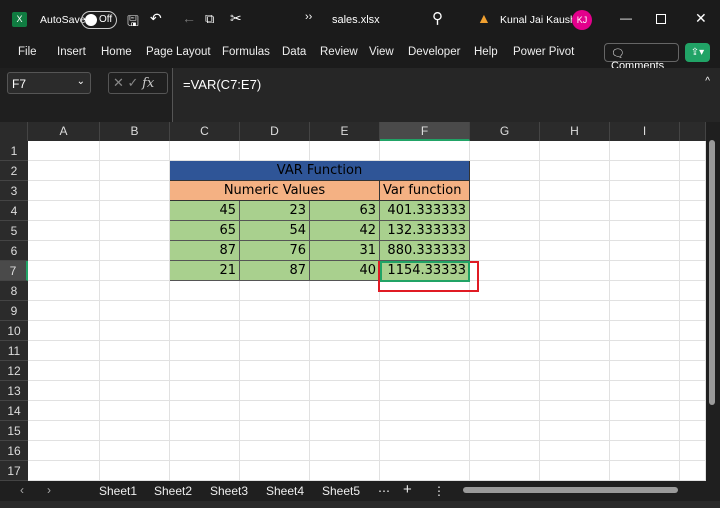  Describe the element at coordinates (178, 52) in the screenshot. I see `tab-page-layout: Page Layout` at that location.